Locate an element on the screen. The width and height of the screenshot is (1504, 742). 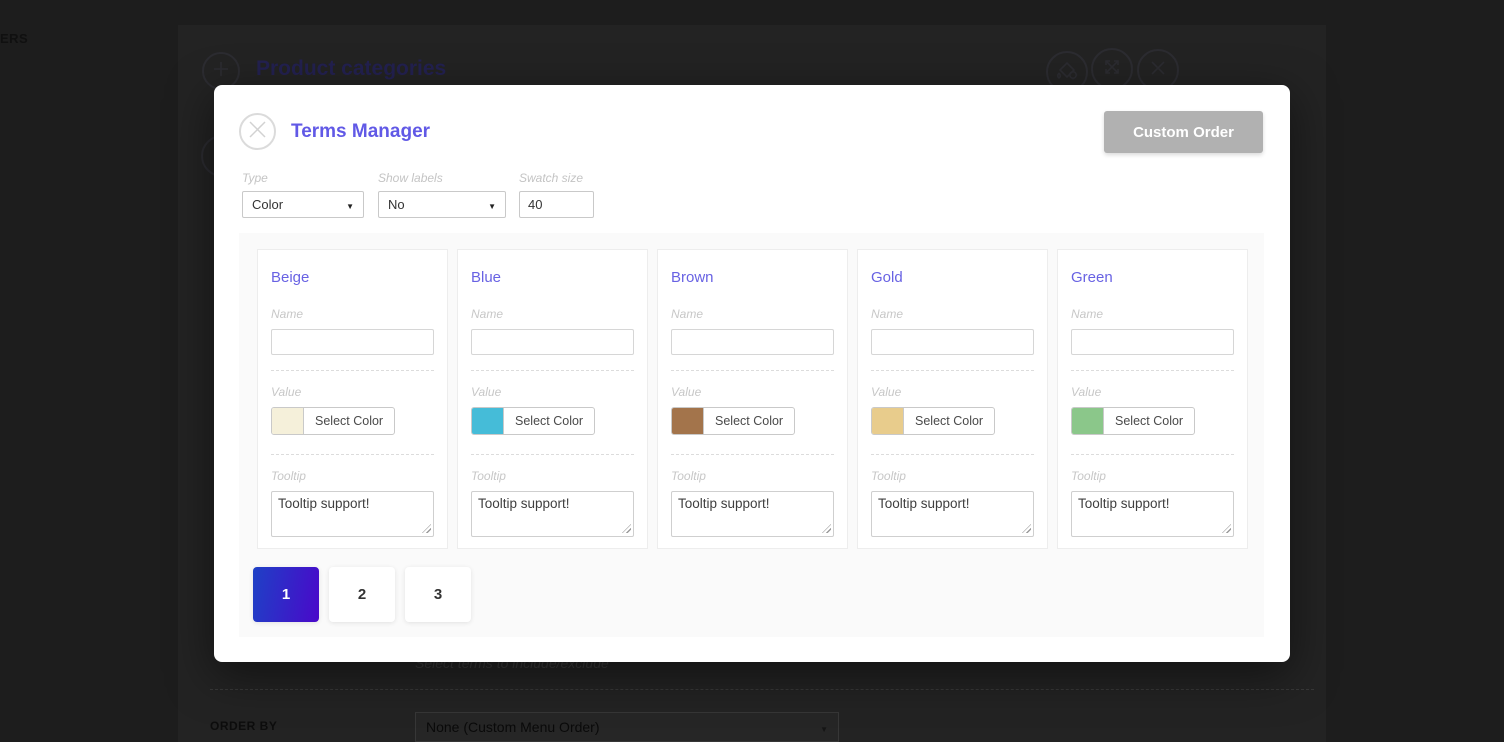
show-labels-label: Show labels is located at coordinates (410, 178).